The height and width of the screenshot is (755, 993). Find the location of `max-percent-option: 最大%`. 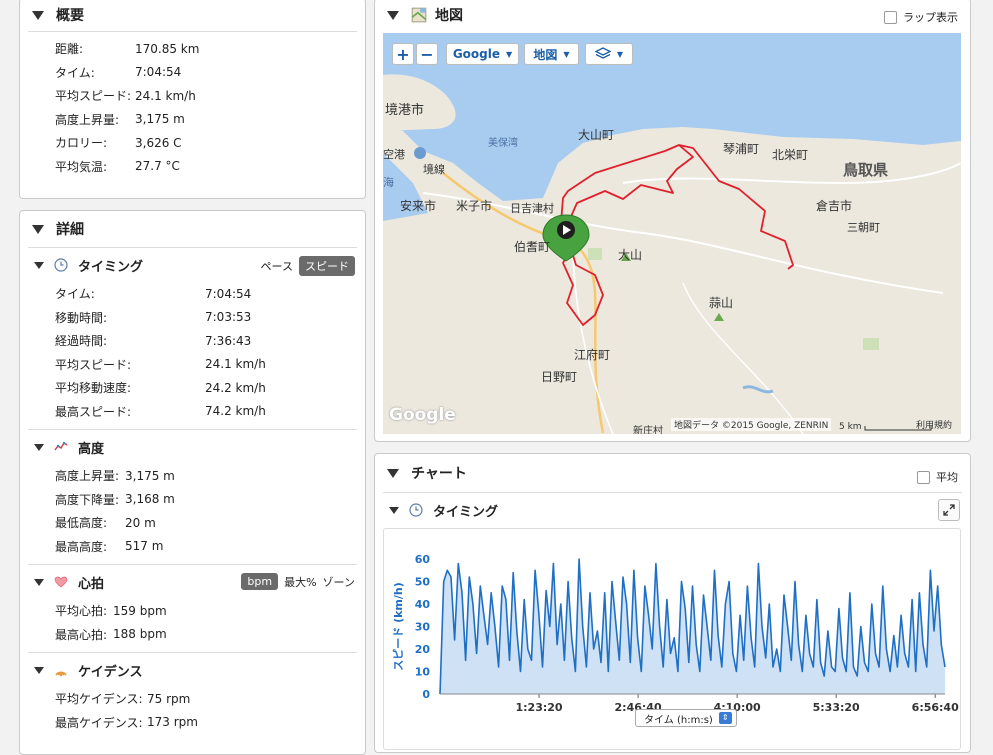

max-percent-option: 最大% is located at coordinates (300, 582).